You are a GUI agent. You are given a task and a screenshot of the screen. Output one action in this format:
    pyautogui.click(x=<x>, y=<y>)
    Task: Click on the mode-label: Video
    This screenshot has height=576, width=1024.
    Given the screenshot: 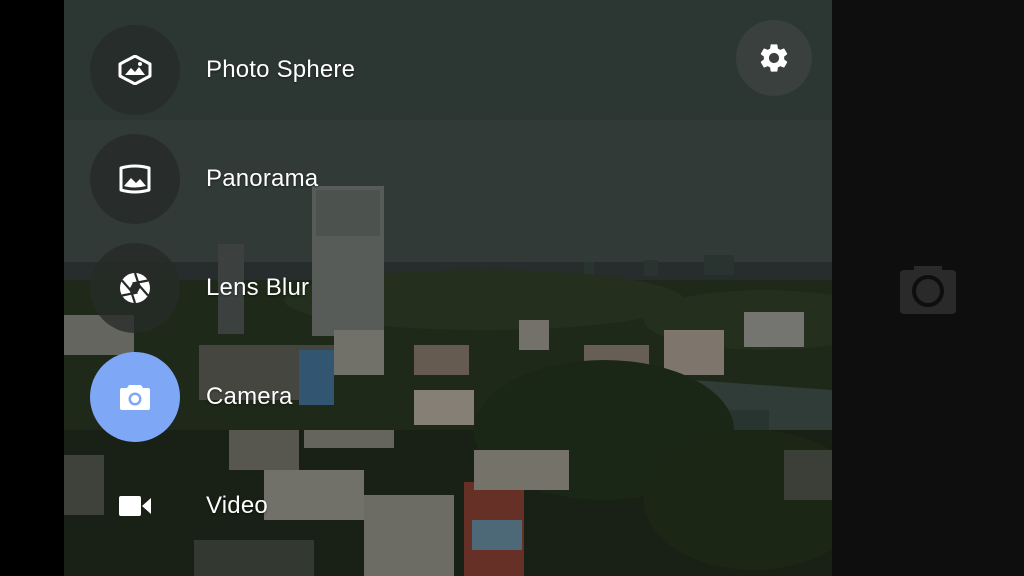 What is the action you would take?
    pyautogui.click(x=237, y=505)
    